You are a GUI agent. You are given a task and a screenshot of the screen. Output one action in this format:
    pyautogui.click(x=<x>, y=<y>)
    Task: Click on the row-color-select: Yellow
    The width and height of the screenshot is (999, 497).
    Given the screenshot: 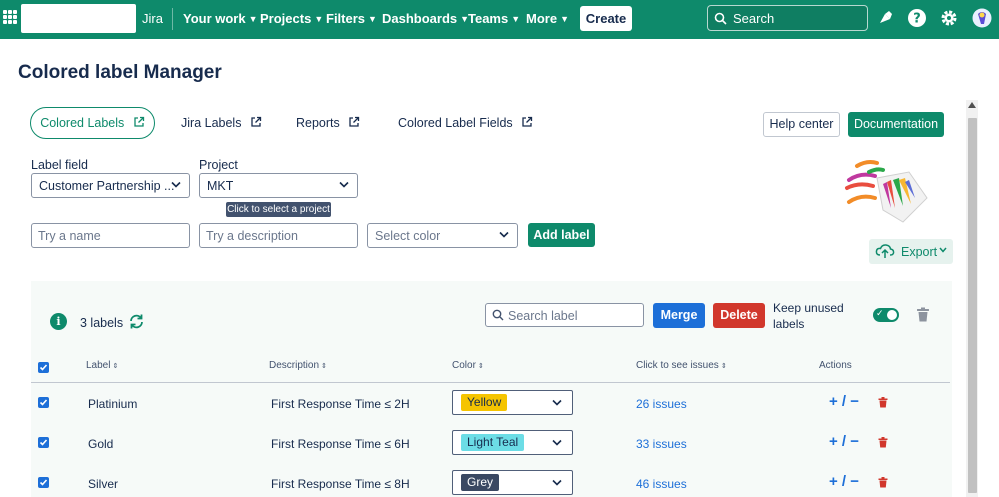 What is the action you would take?
    pyautogui.click(x=512, y=402)
    